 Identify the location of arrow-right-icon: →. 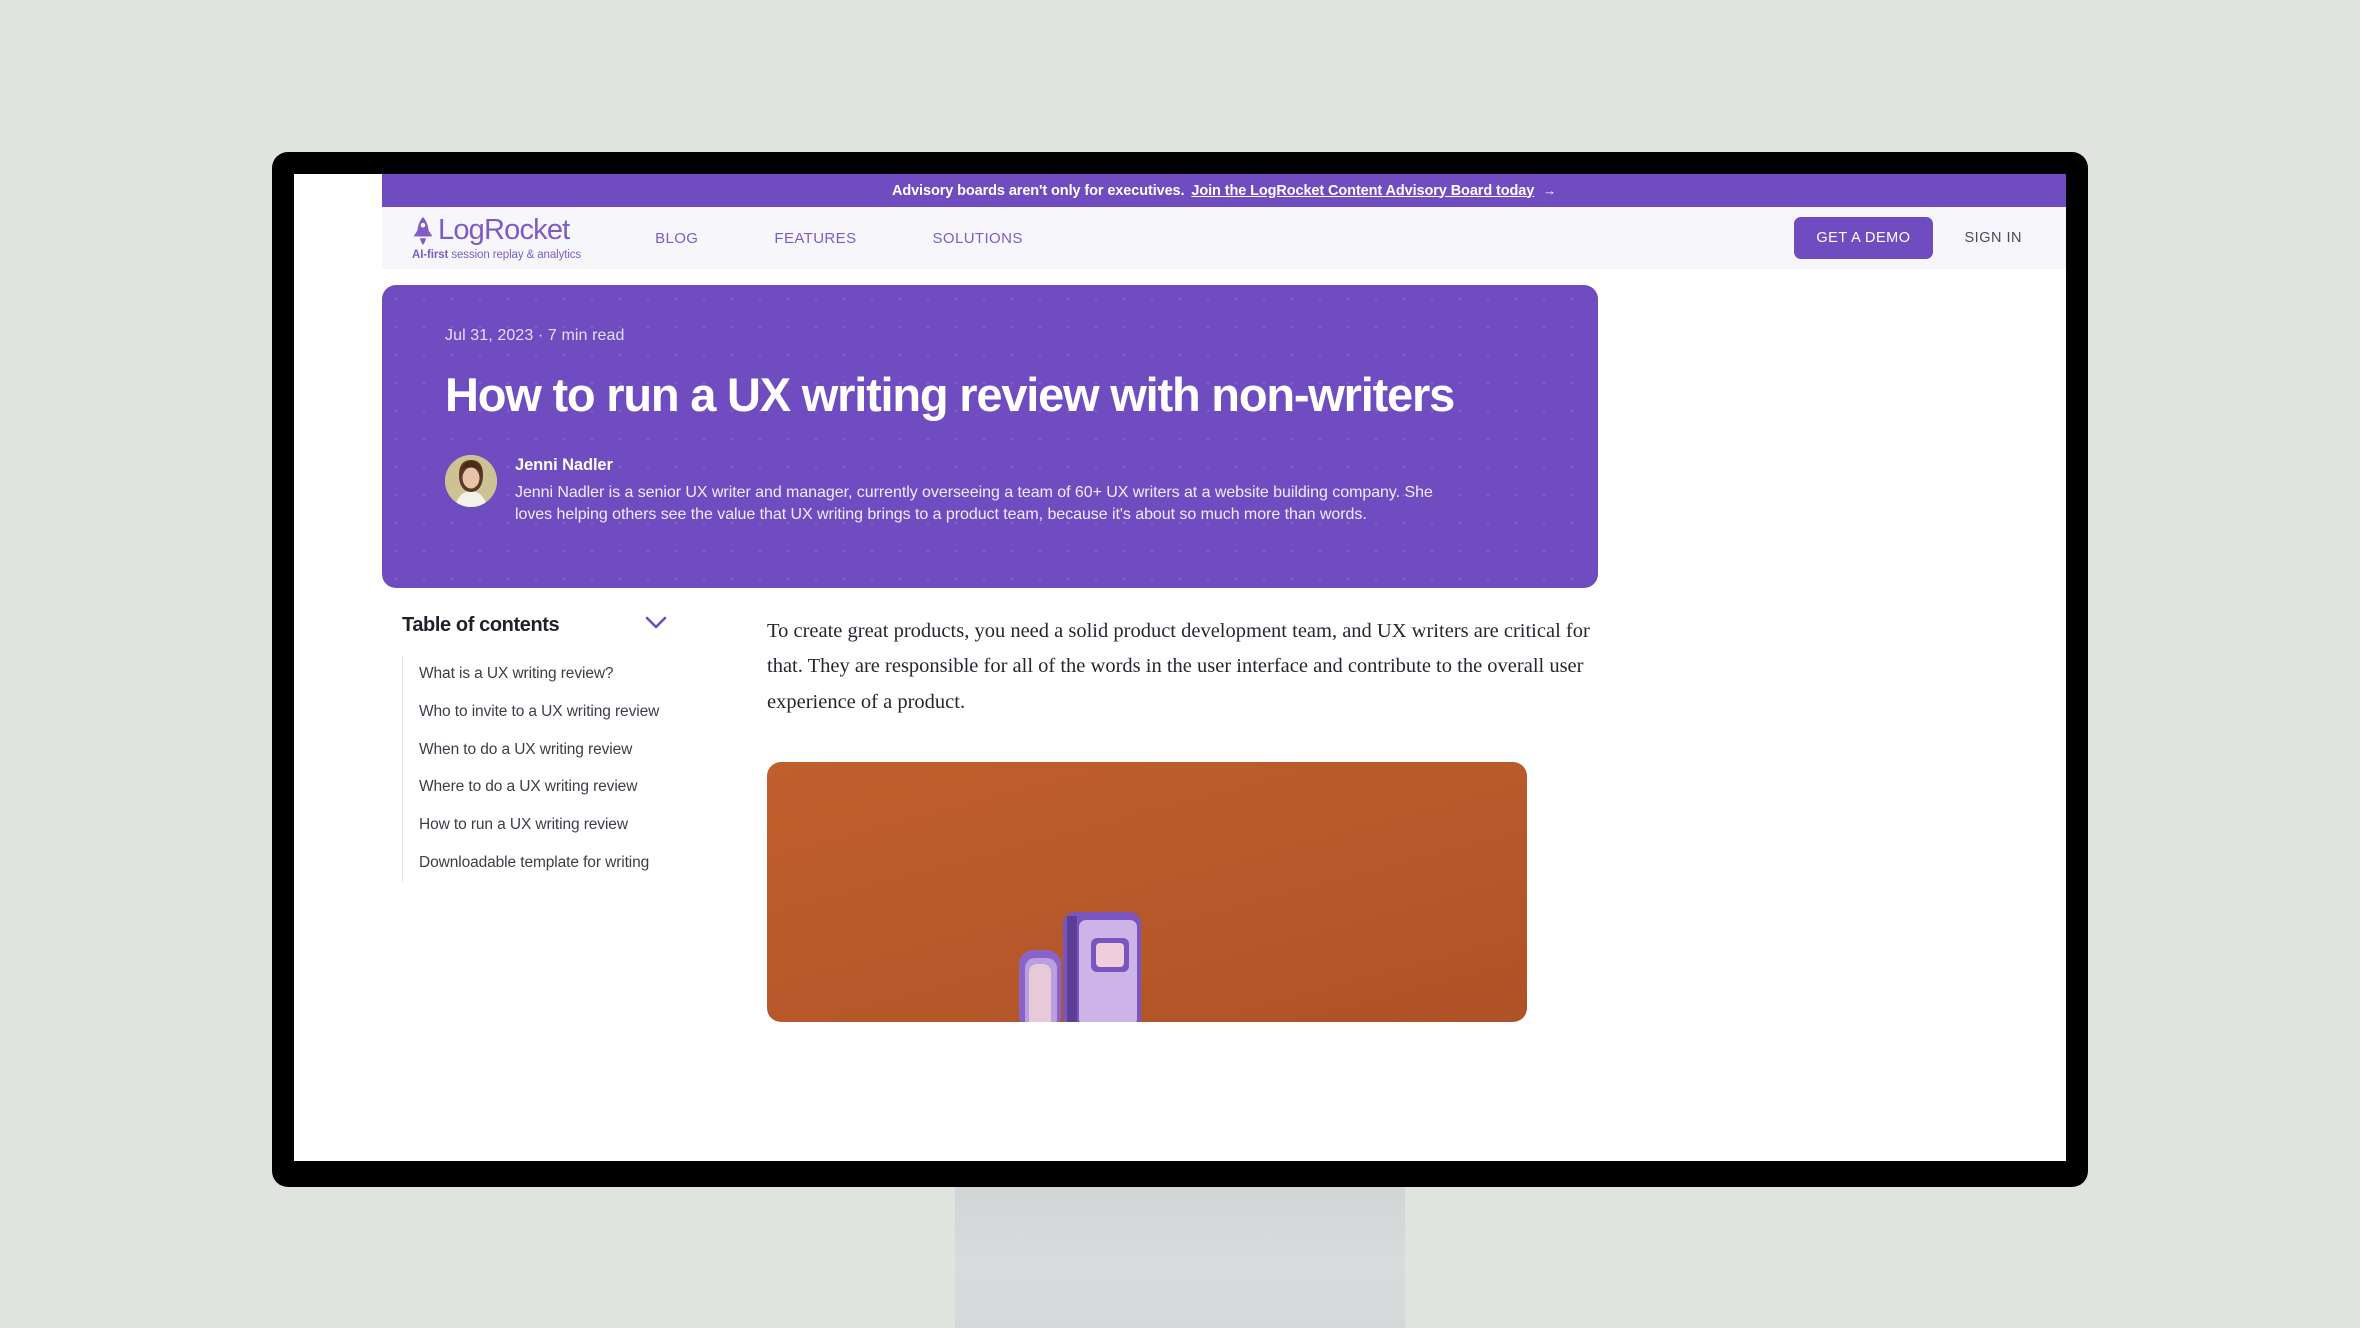
(1550, 190).